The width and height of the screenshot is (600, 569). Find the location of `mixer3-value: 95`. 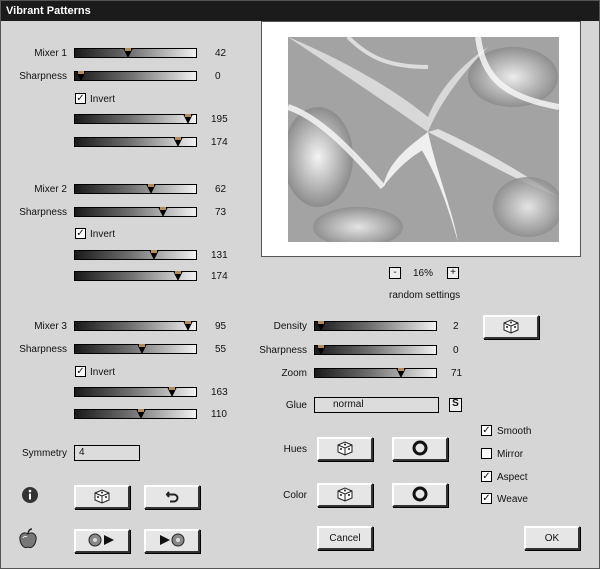

mixer3-value: 95 is located at coordinates (221, 326).